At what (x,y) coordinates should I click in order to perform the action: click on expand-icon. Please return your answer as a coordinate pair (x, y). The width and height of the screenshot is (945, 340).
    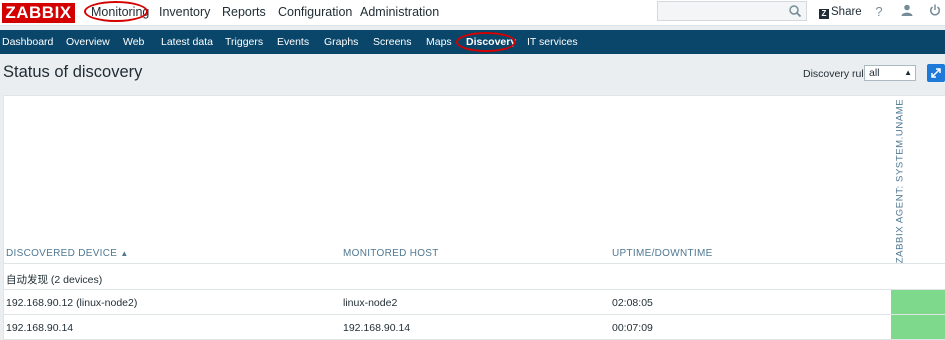
    Looking at the image, I should click on (936, 73).